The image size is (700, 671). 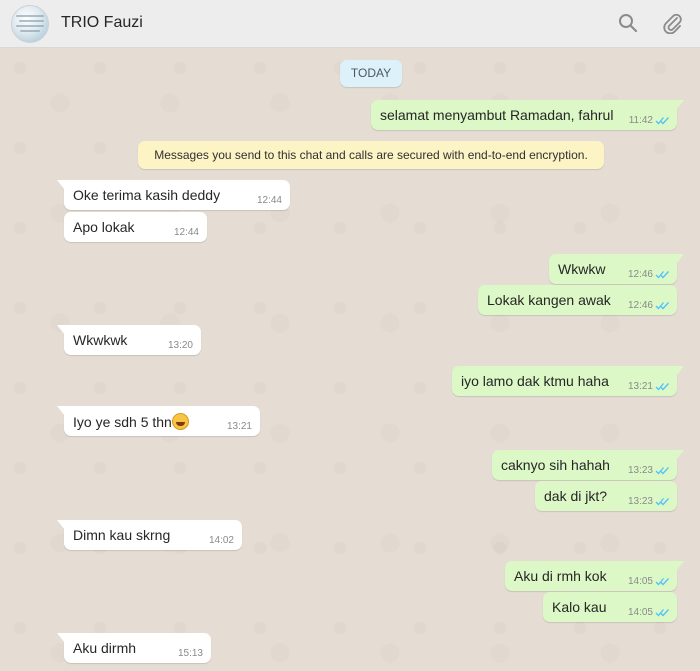 I want to click on outgoing-message: Kalo kau 14:05, so click(x=610, y=607).